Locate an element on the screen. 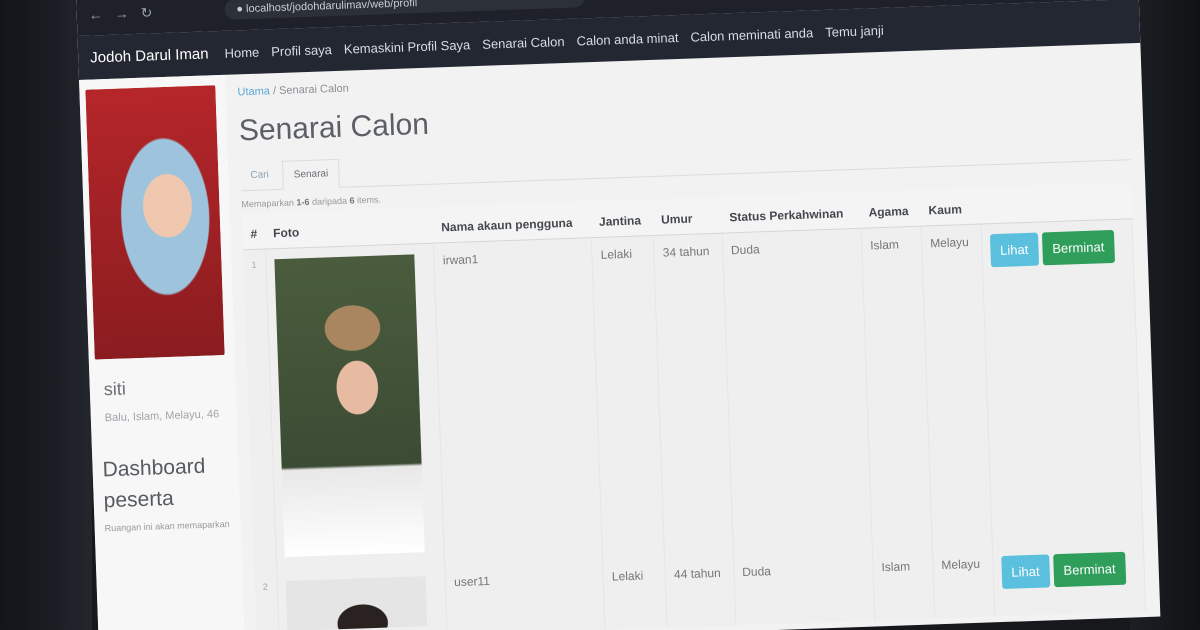 Image resolution: width=1200 pixels, height=630 pixels. summary-prefix: Memaparkan is located at coordinates (268, 203).